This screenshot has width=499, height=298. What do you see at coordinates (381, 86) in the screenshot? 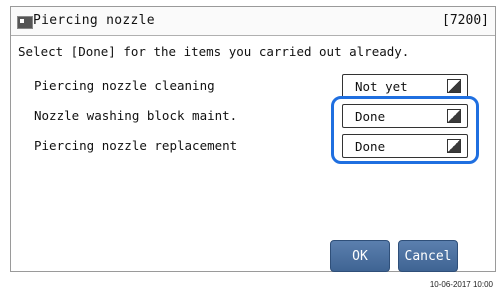
I see `select-value: Not yet` at bounding box center [381, 86].